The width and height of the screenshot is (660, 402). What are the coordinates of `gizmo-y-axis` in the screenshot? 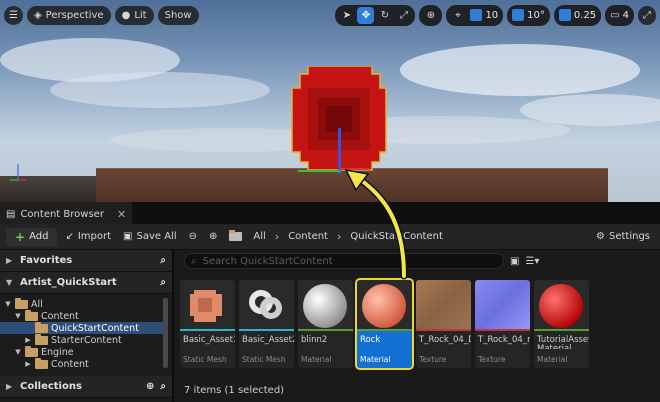 It's located at (319, 171).